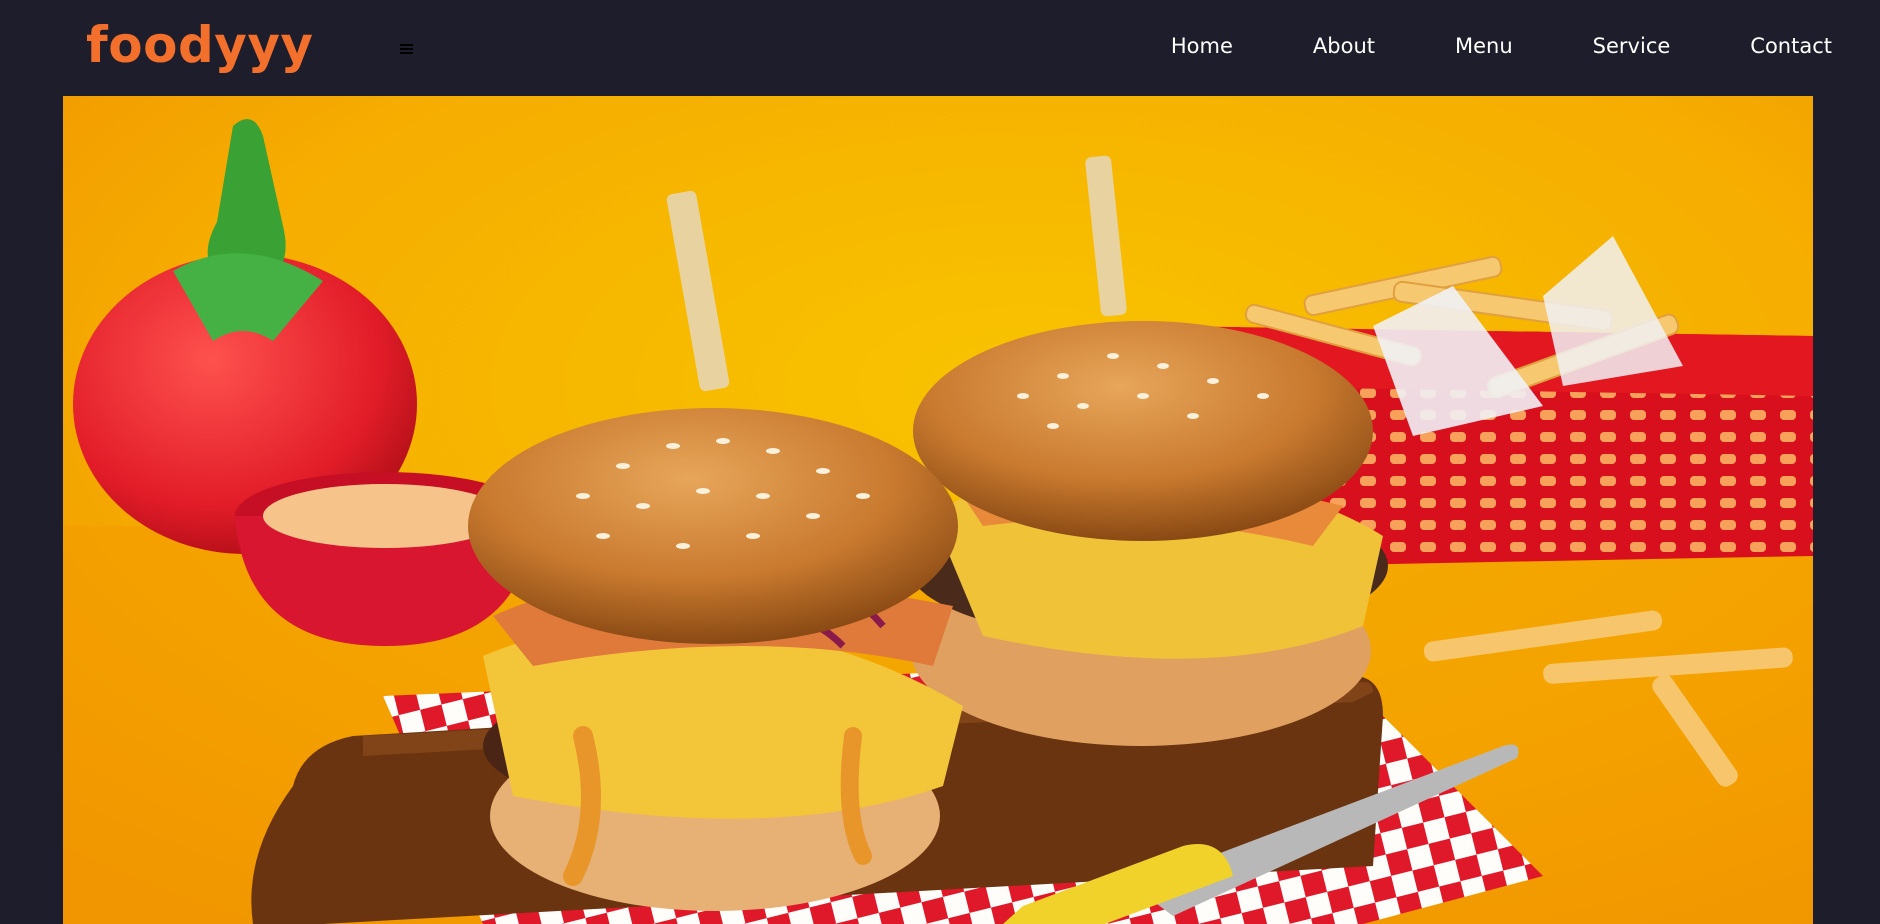 The height and width of the screenshot is (924, 1880). What do you see at coordinates (1202, 46) in the screenshot?
I see `nav-link-home: Home` at bounding box center [1202, 46].